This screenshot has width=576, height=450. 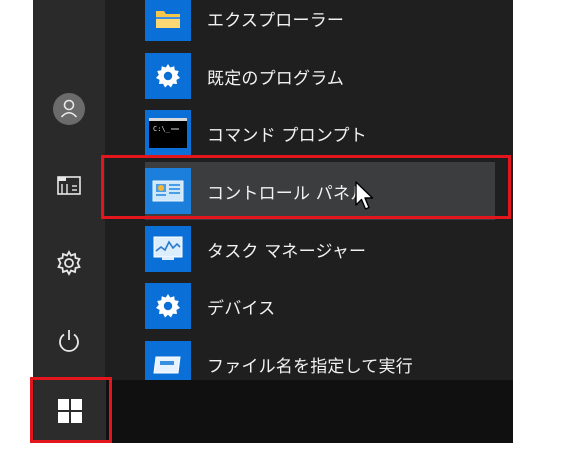 What do you see at coordinates (287, 135) in the screenshot?
I see `app-label: コマンド プロンプト` at bounding box center [287, 135].